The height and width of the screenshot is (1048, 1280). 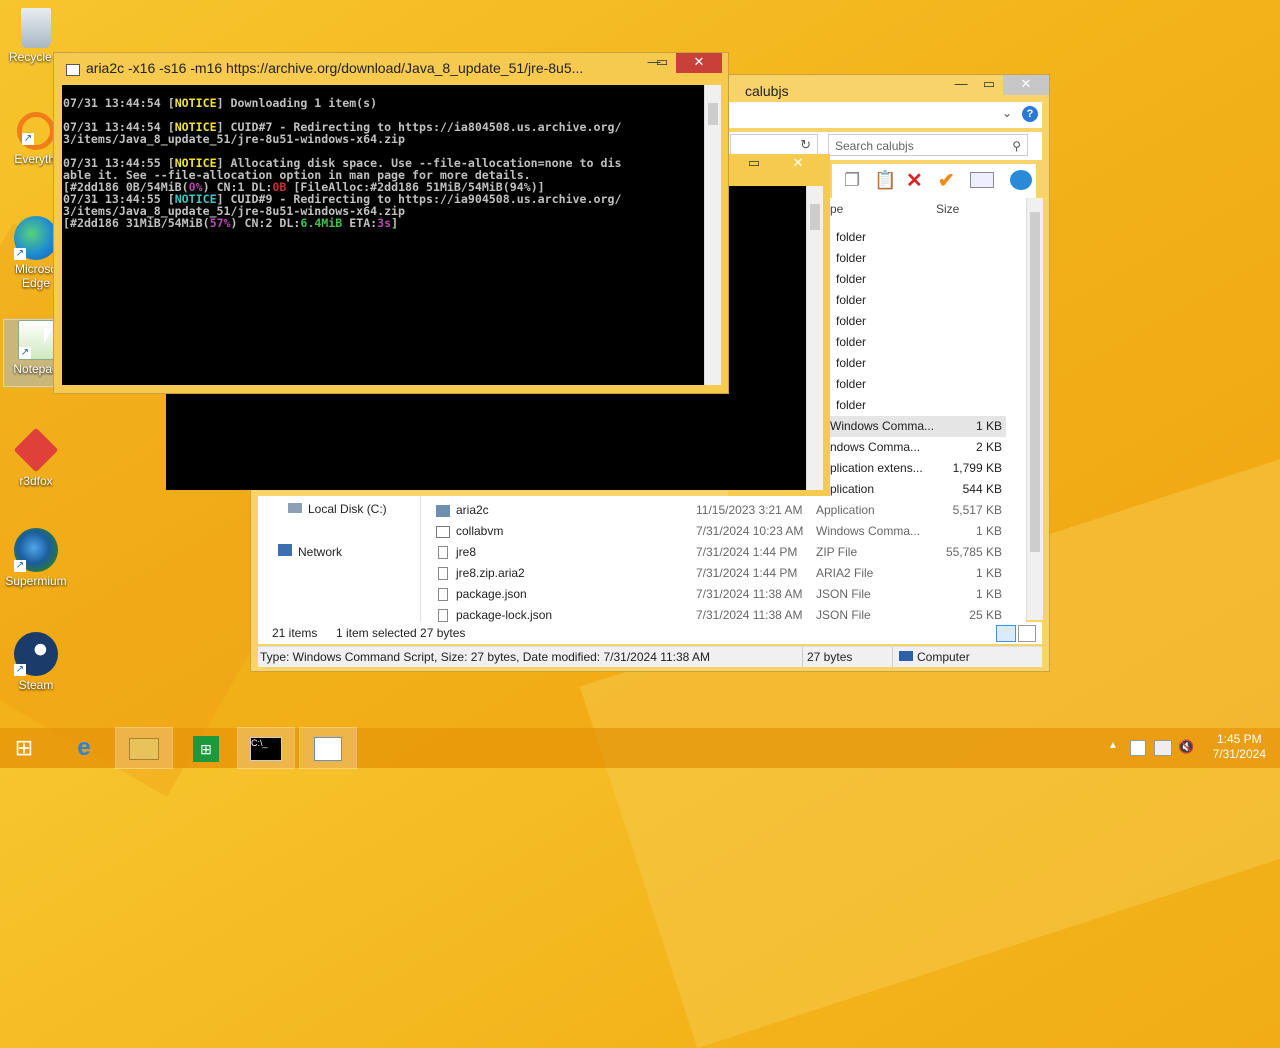 What do you see at coordinates (918, 468) in the screenshot?
I see `table-row: plication extens... 1,799 KB` at bounding box center [918, 468].